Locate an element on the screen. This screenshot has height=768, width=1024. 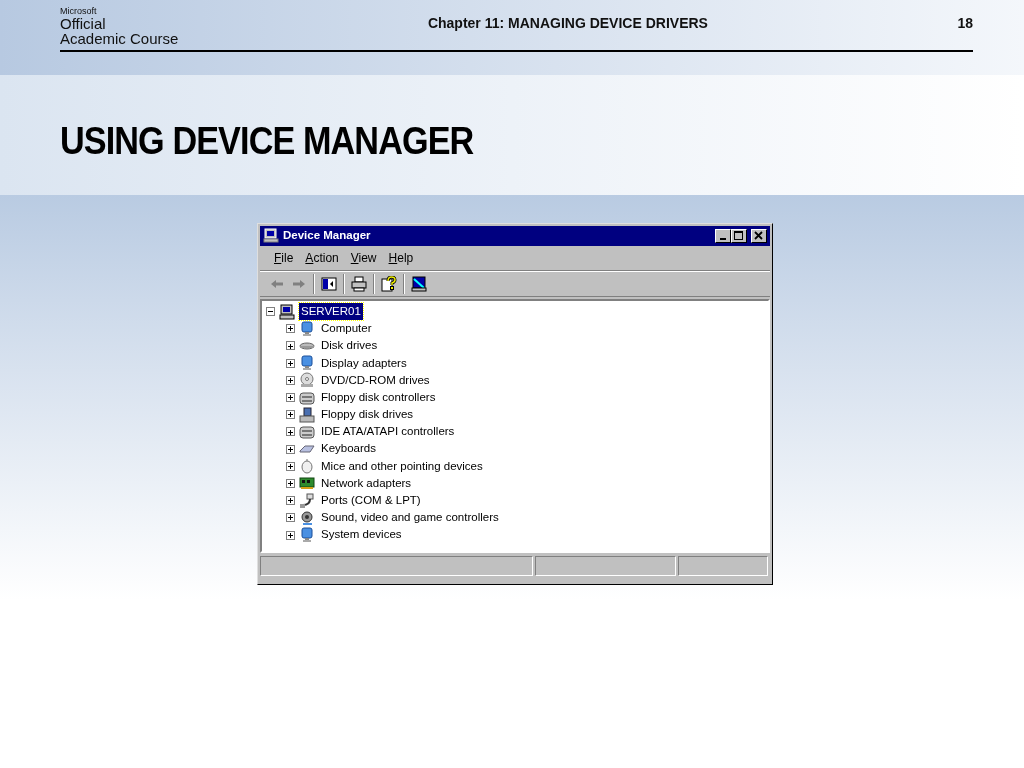
logo-text: Official is located at coordinates (83, 23).